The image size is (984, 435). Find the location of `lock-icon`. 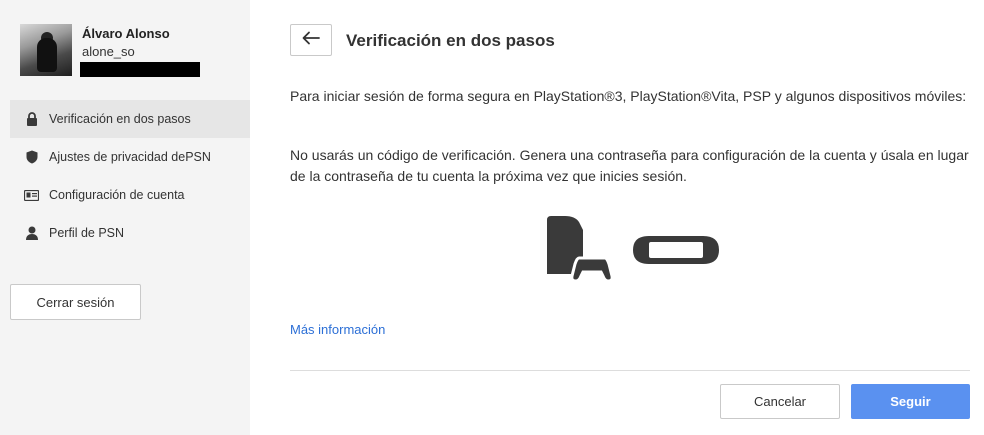

lock-icon is located at coordinates (31, 119).